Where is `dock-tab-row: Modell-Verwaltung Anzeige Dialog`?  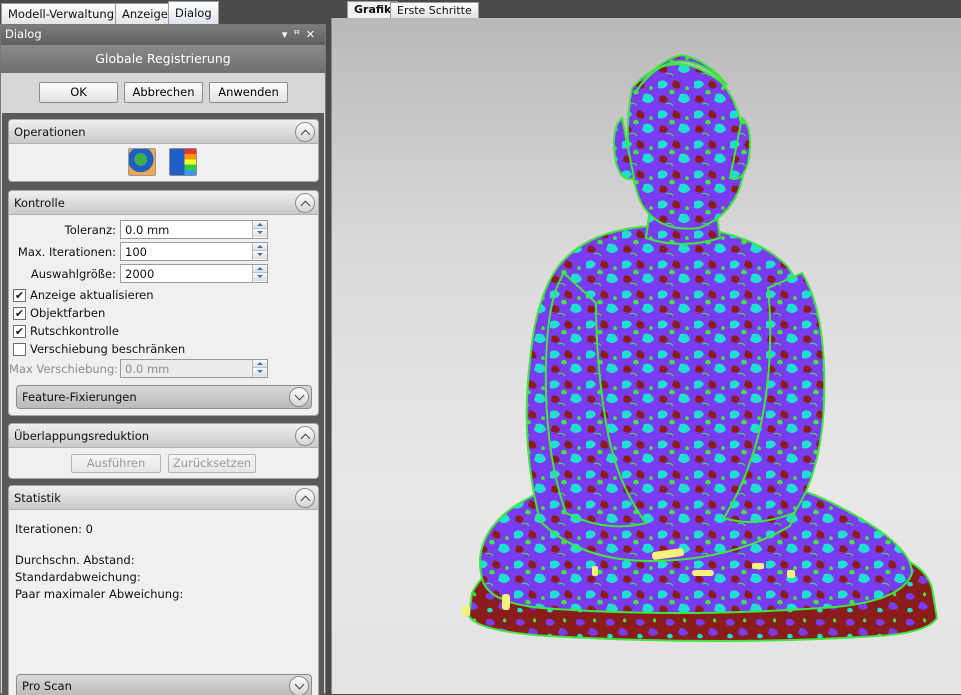
dock-tab-row: Modell-Verwaltung Anzeige Dialog is located at coordinates (163, 12).